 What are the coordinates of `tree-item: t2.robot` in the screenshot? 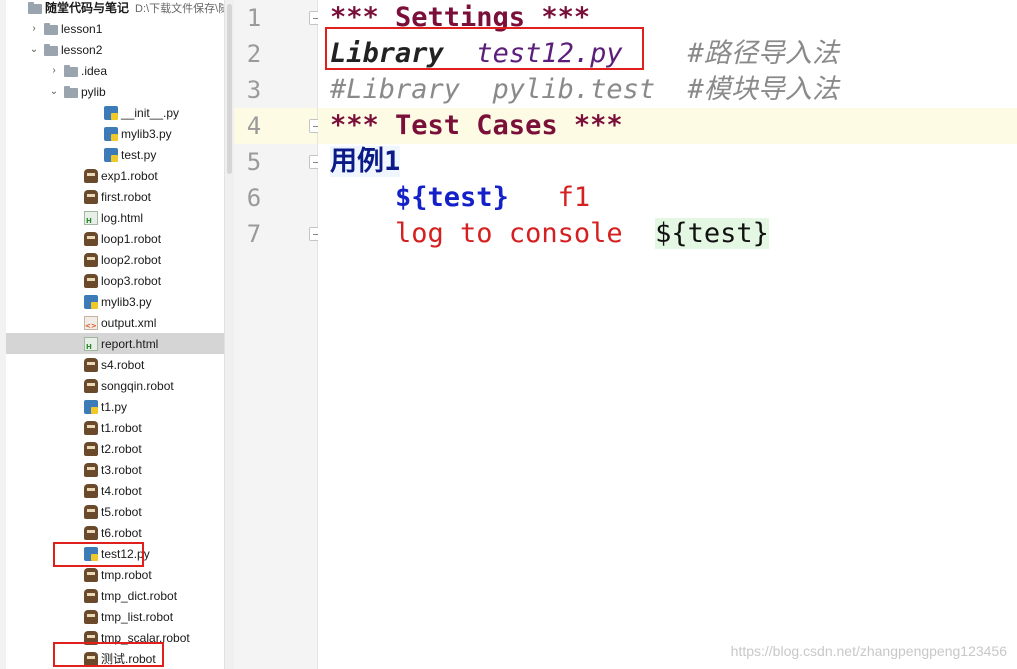 It's located at (115, 448).